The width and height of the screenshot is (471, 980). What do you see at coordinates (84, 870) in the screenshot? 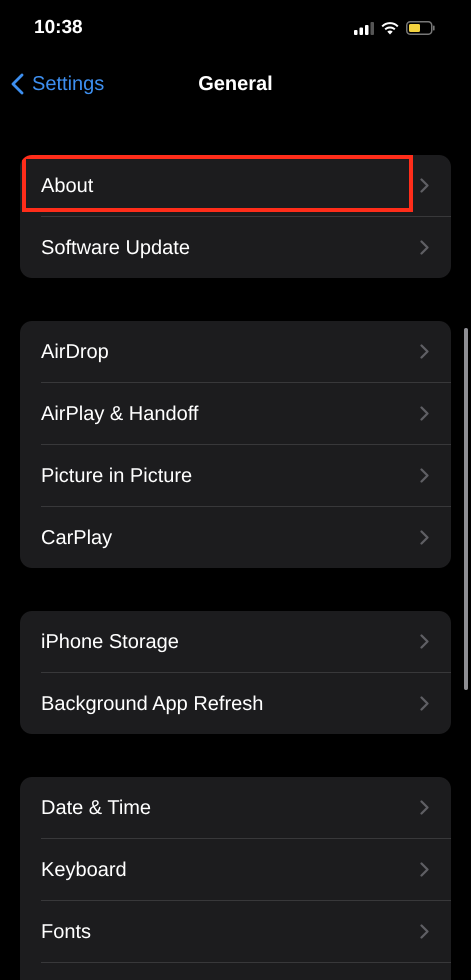
I see `row-label: Keyboard` at bounding box center [84, 870].